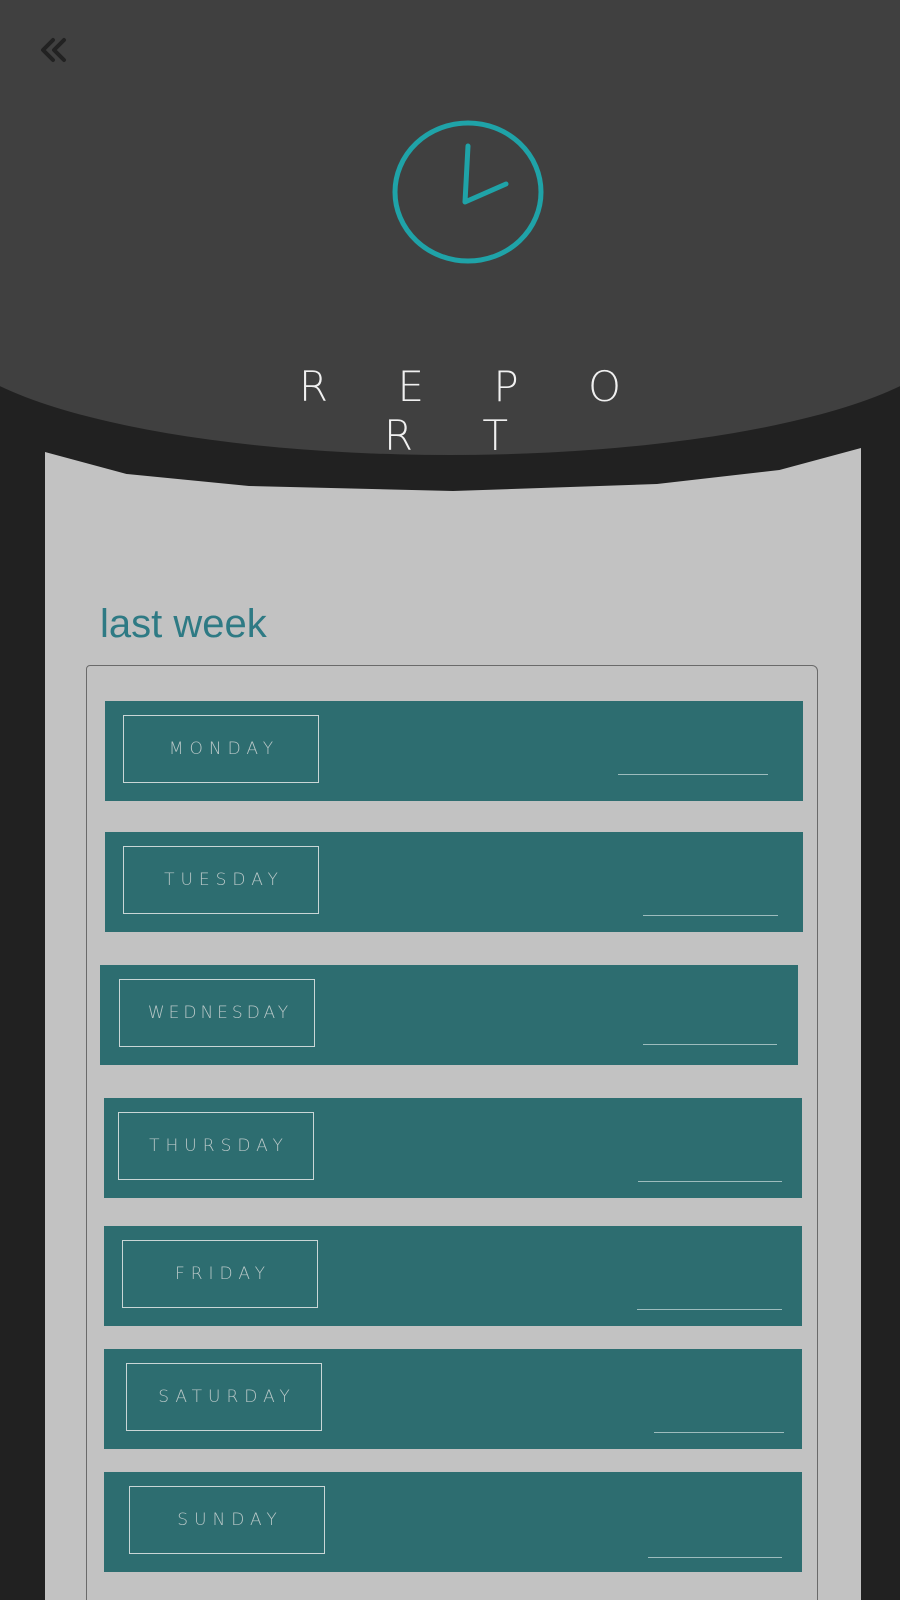  I want to click on double-chevron-left-icon, so click(53, 50).